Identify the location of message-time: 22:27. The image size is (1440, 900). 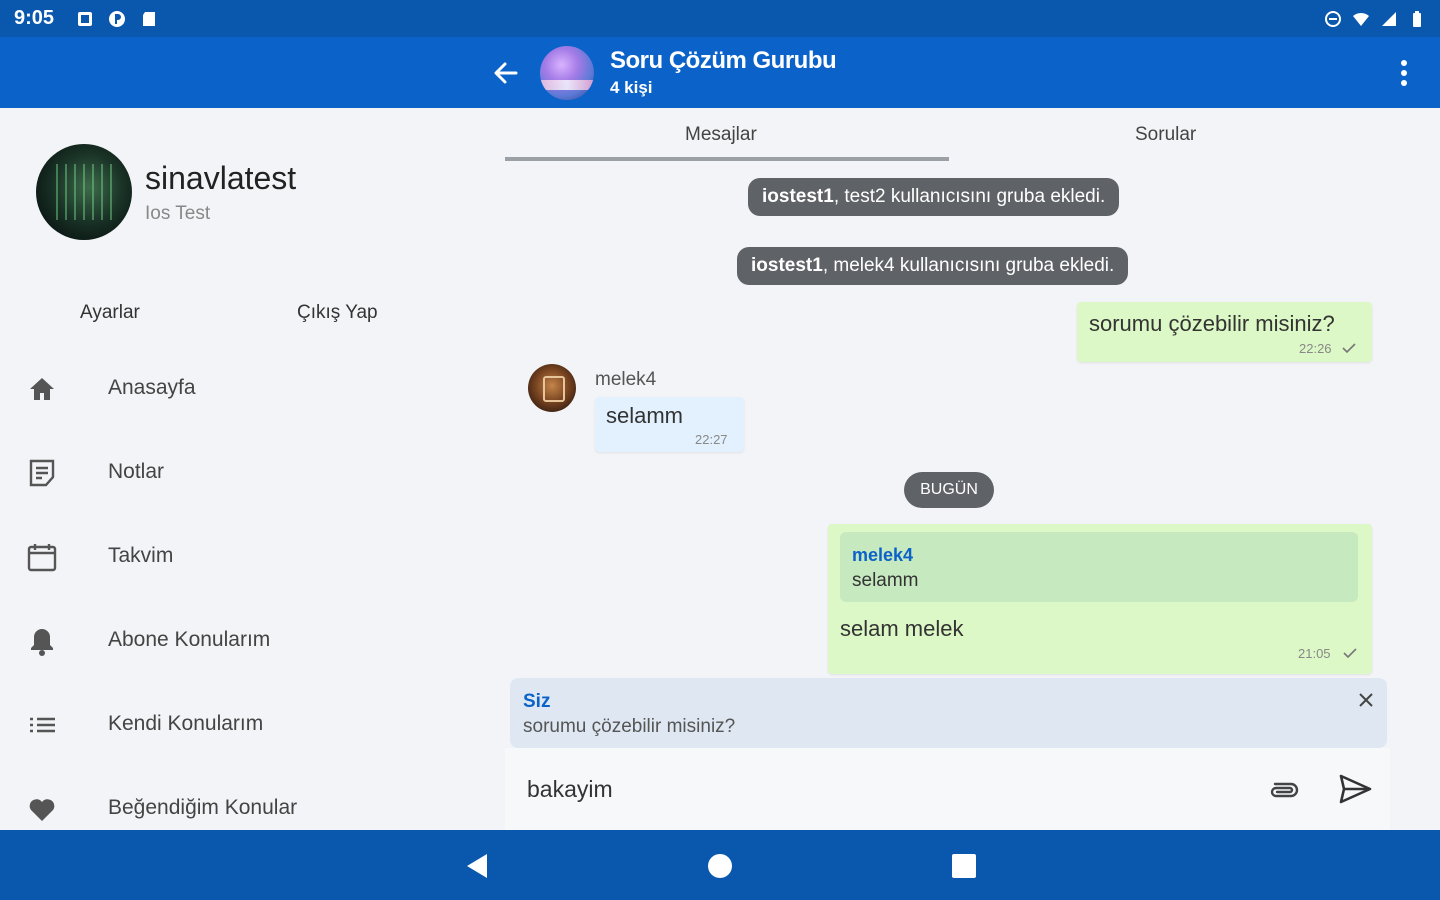
(711, 439).